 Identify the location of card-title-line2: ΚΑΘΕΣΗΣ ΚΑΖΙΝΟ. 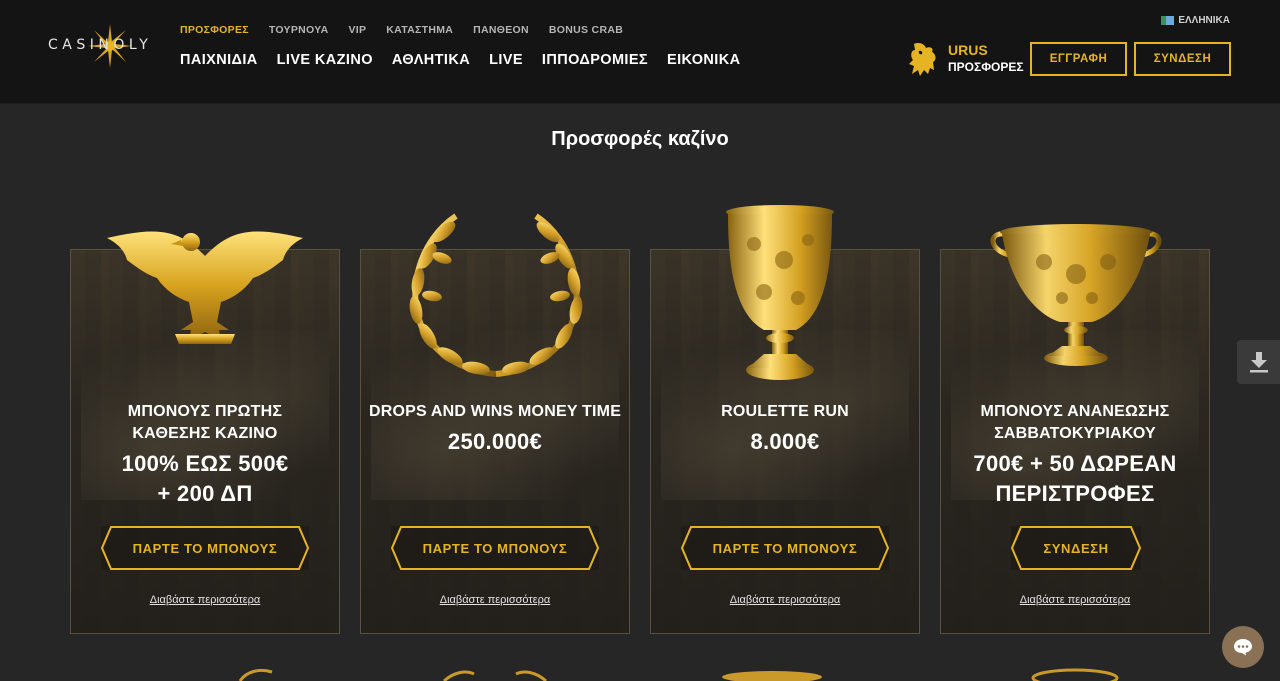
(205, 433).